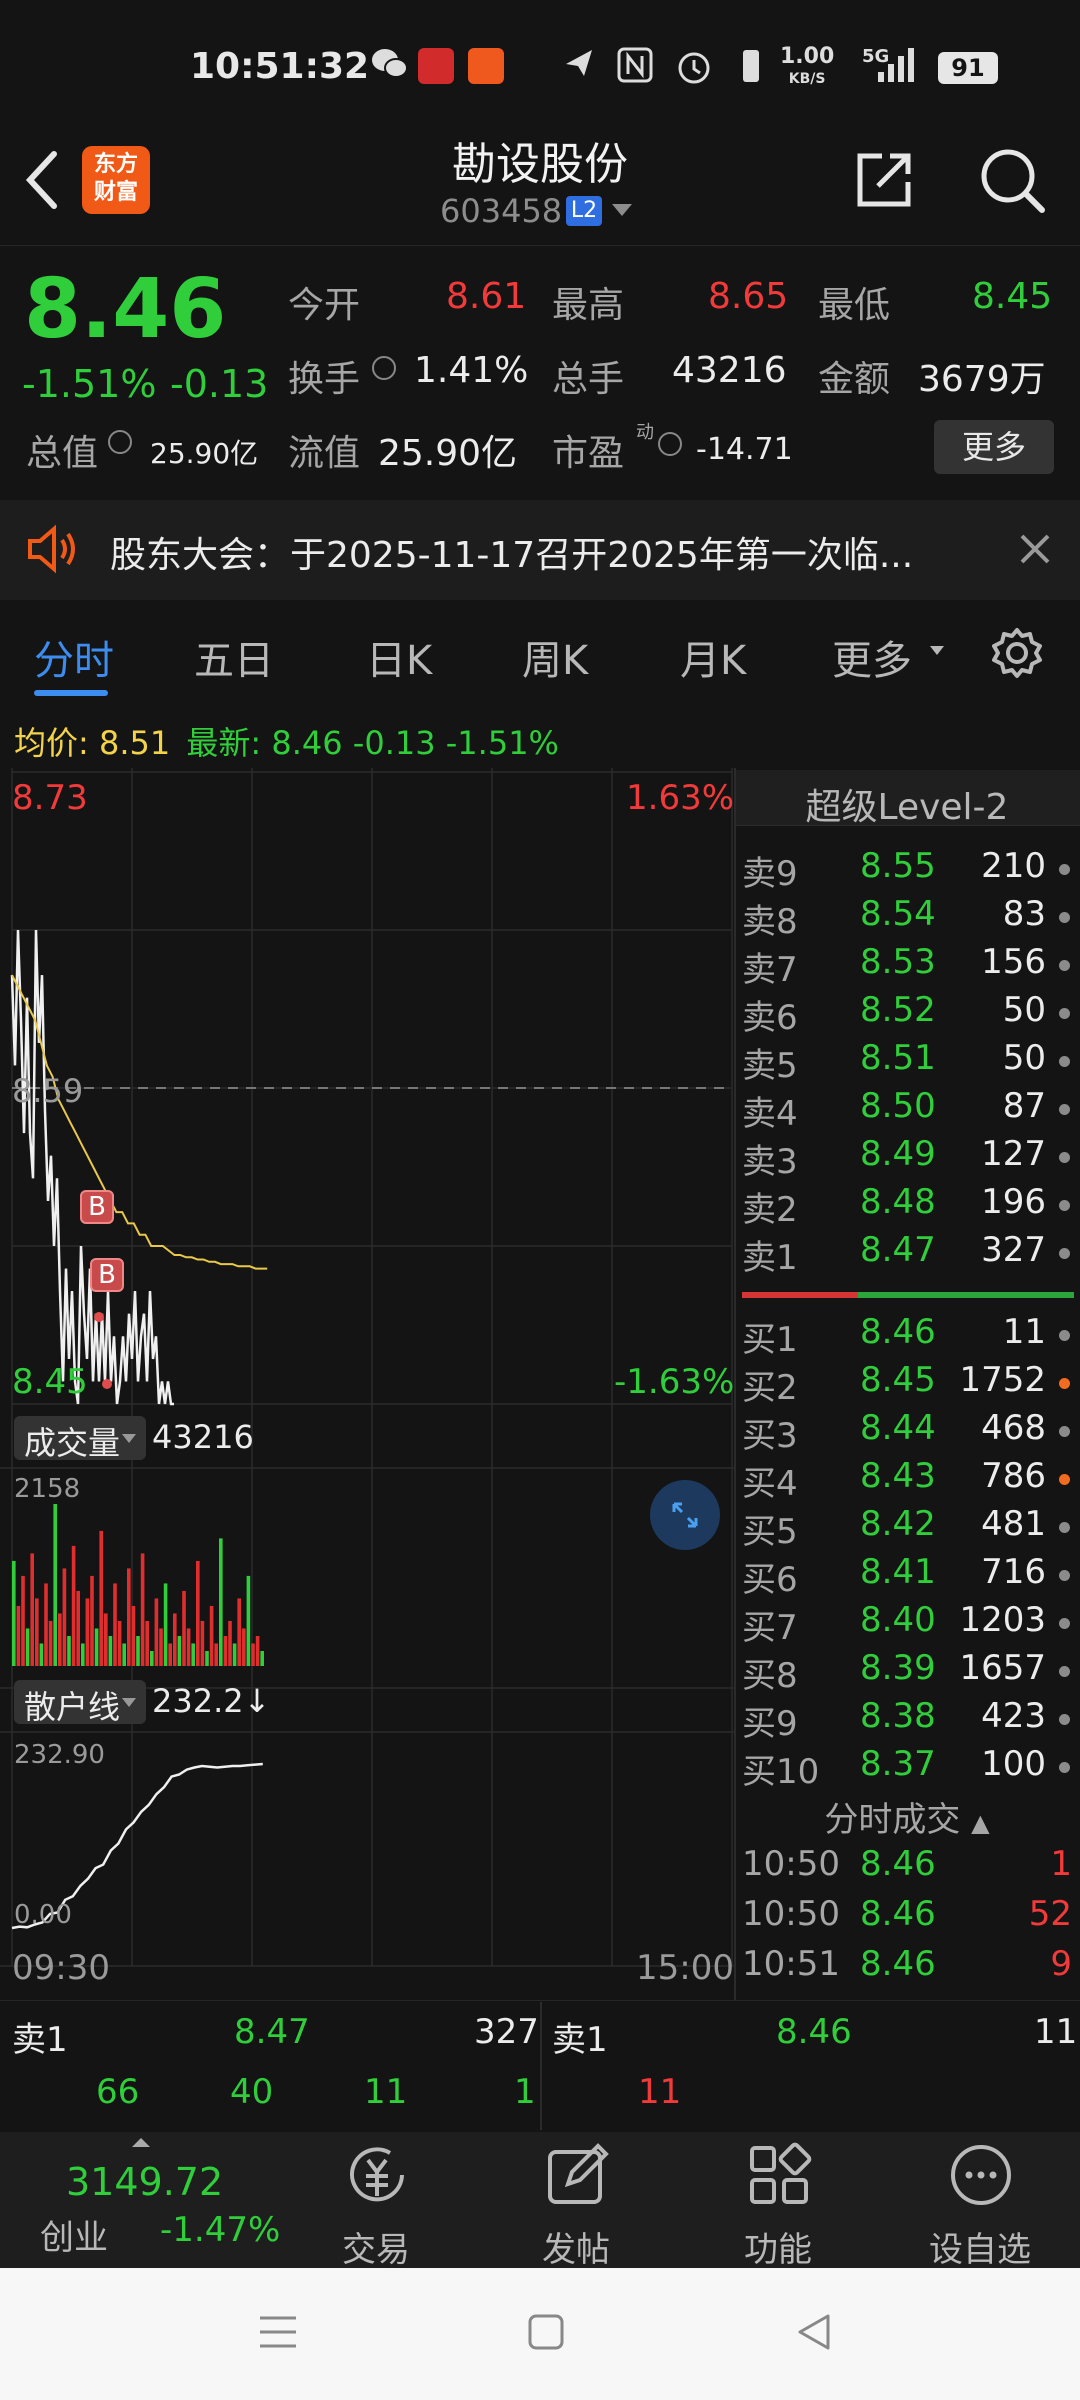 The width and height of the screenshot is (1080, 2400). What do you see at coordinates (278, 2334) in the screenshot?
I see `menu-icon` at bounding box center [278, 2334].